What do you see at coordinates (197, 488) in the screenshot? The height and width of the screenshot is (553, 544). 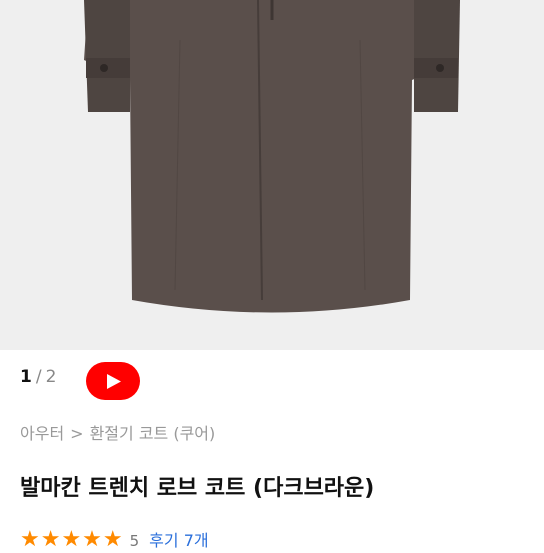 I see `product-title: 발마칸 트렌치 로브 코트 (다크브라운)` at bounding box center [197, 488].